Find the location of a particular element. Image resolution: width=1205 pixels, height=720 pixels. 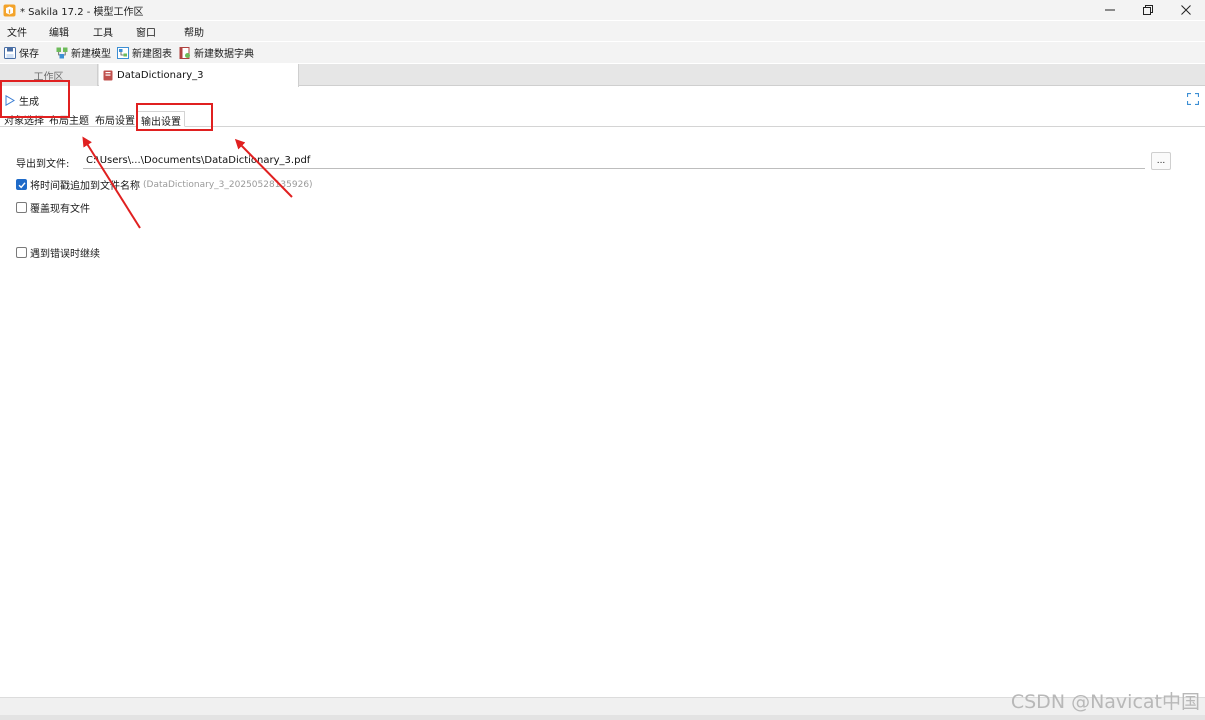

restore-icon is located at coordinates (1148, 10).